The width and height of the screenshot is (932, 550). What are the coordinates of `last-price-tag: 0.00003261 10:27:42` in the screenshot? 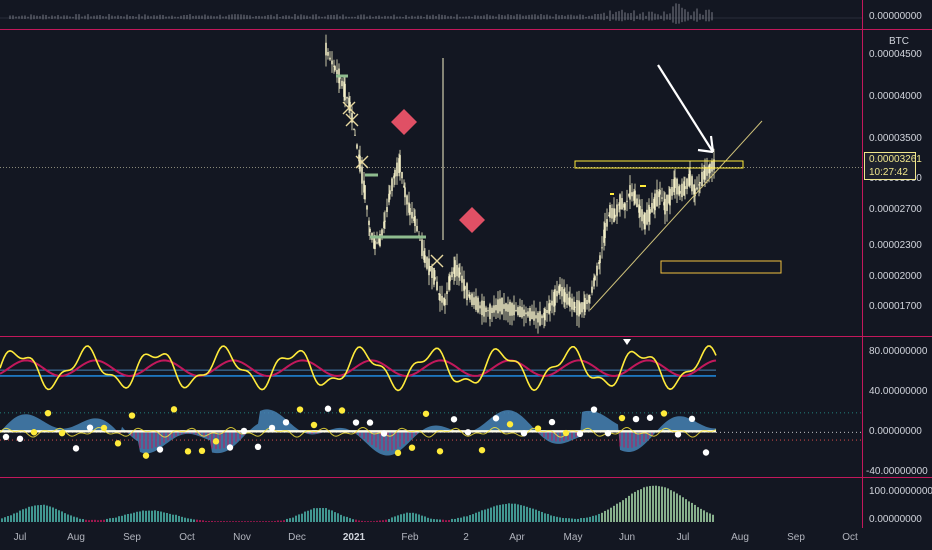 It's located at (893, 166).